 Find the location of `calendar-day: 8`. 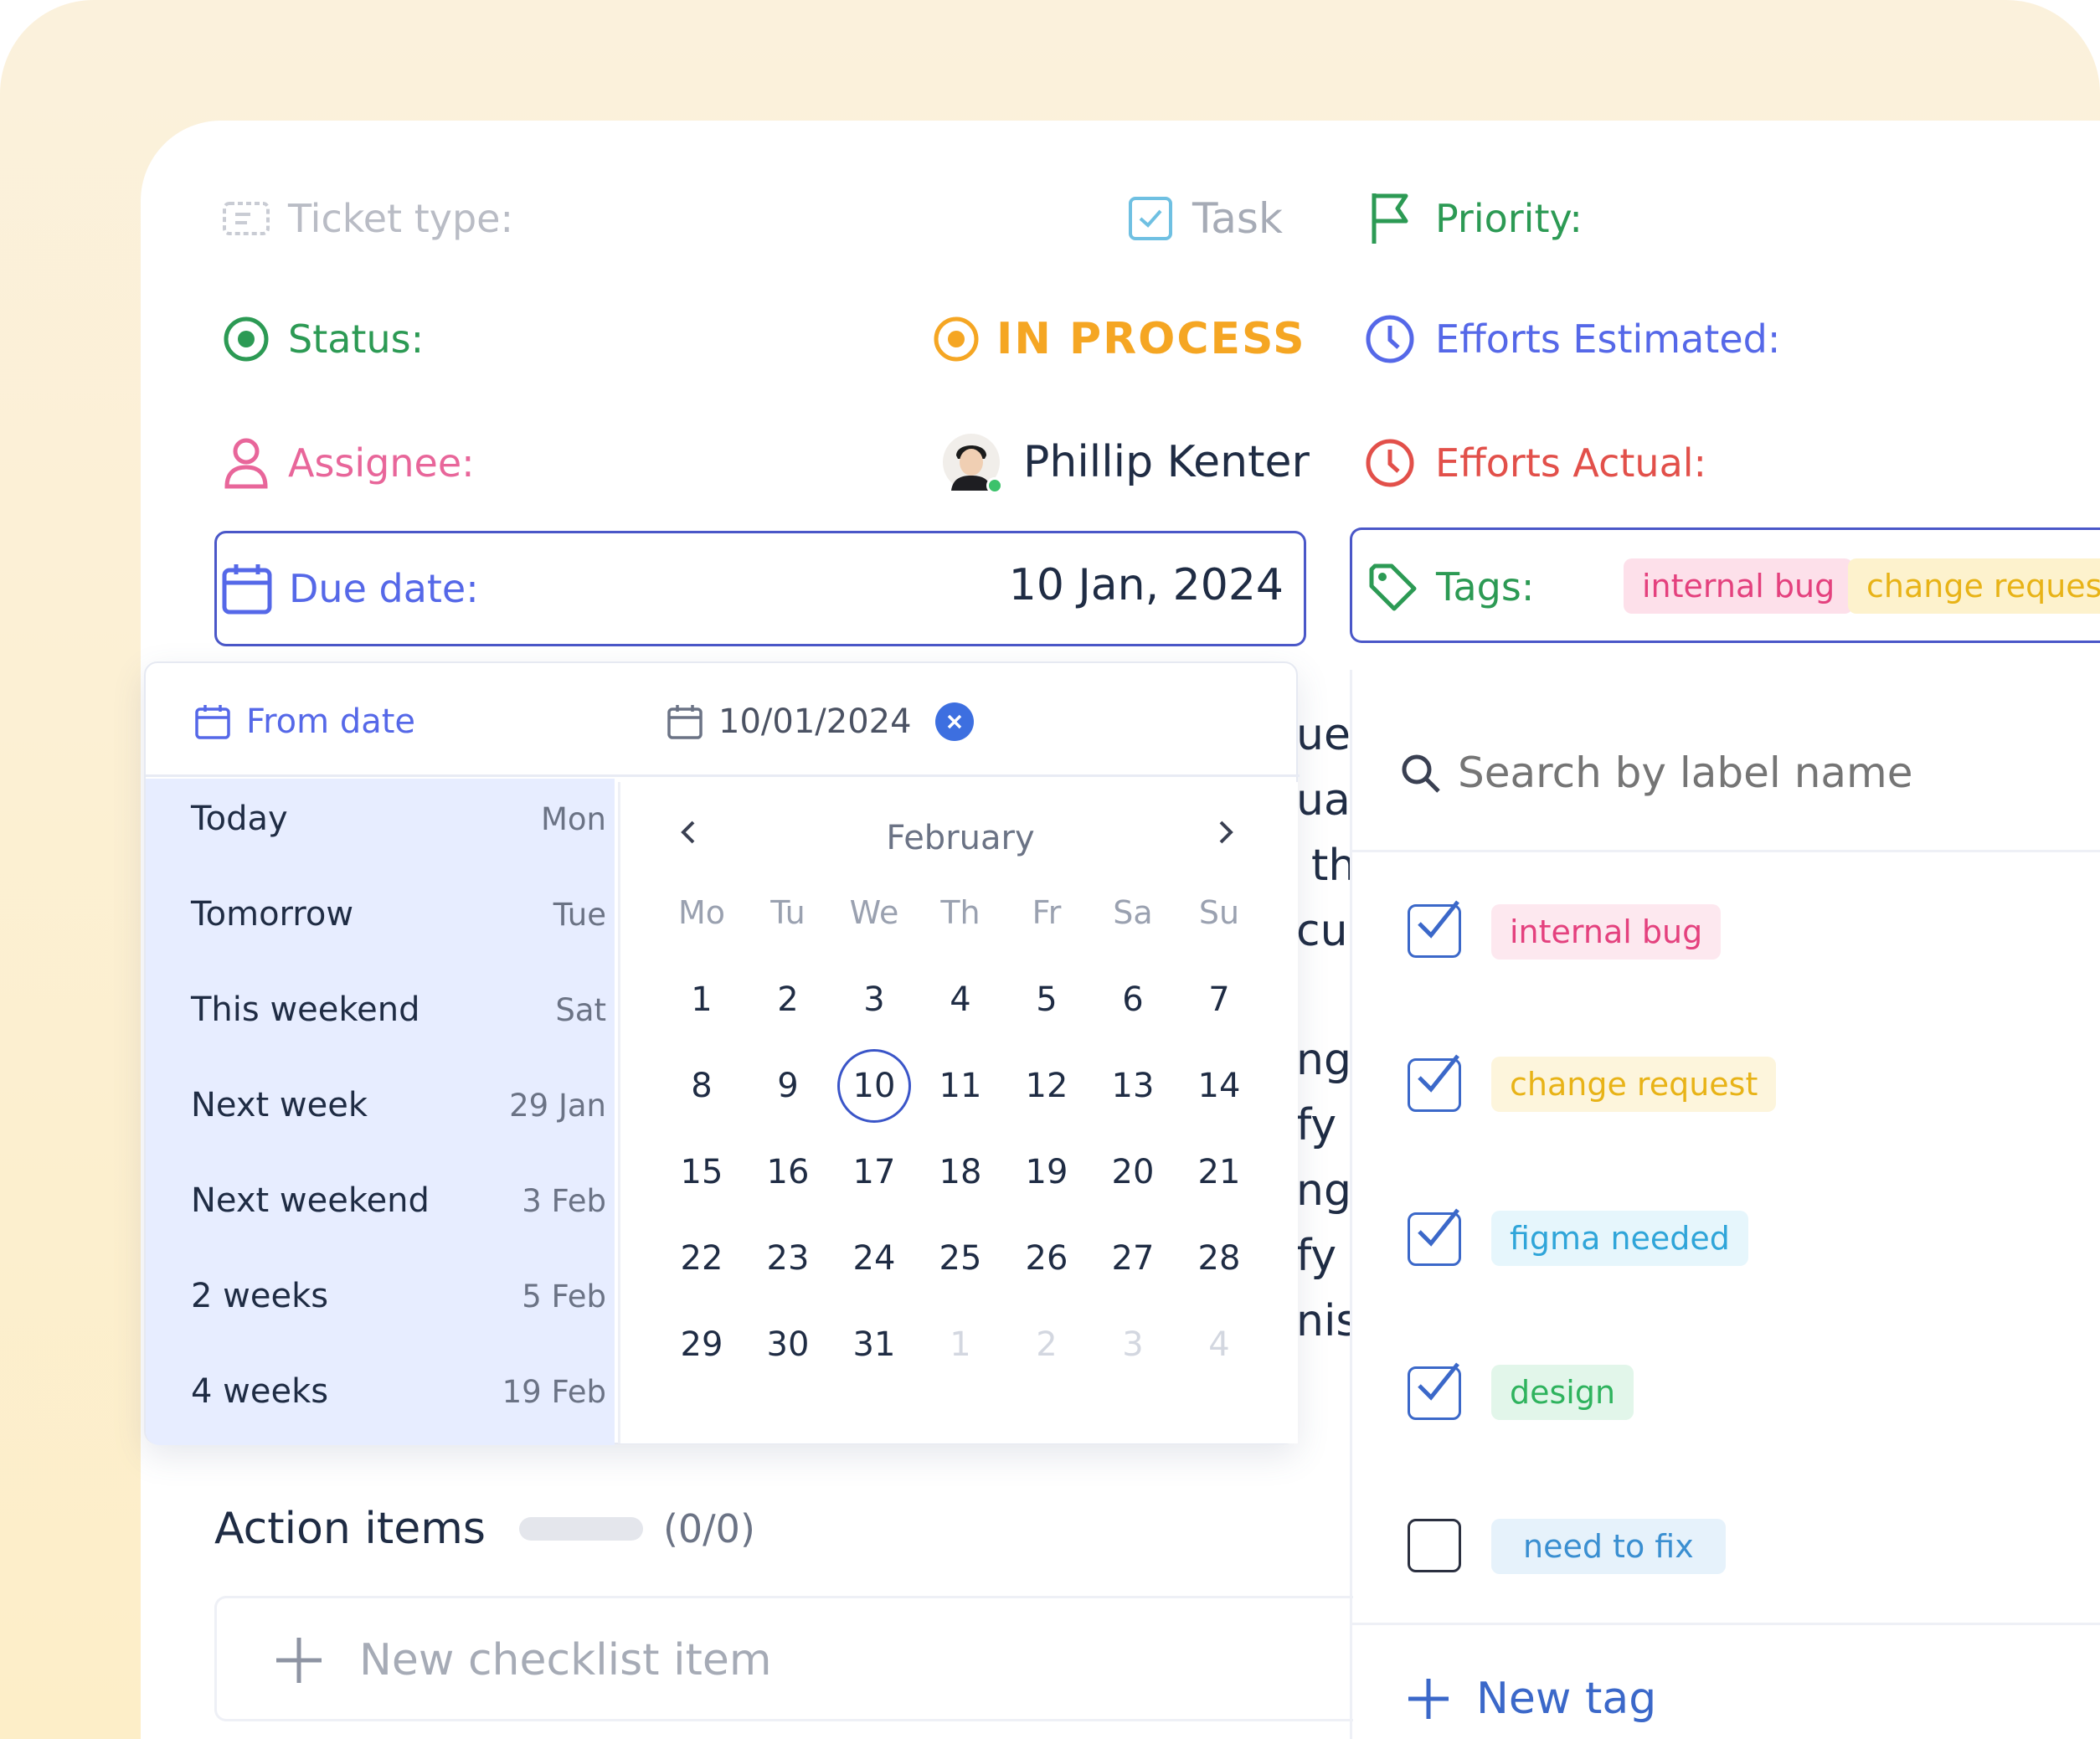

calendar-day: 8 is located at coordinates (702, 1086).